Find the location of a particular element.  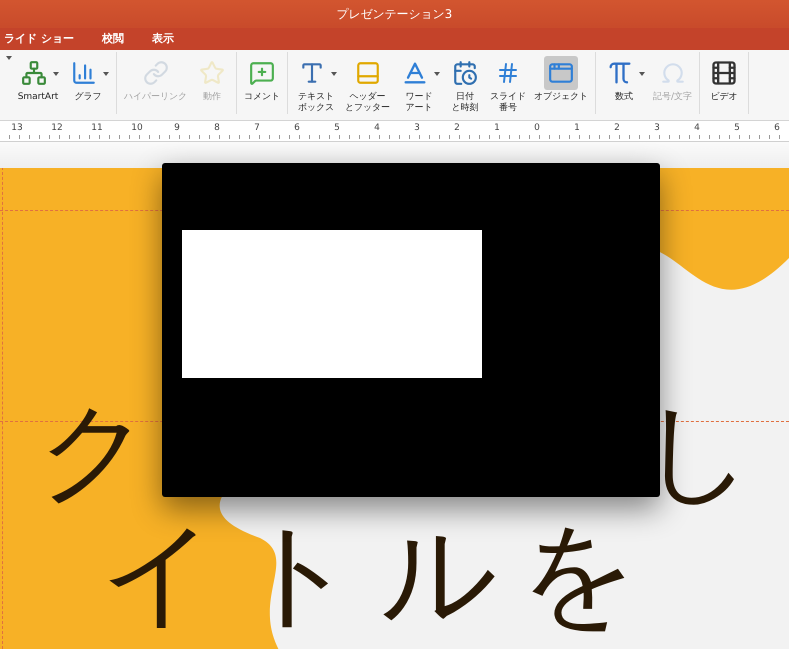

ribbon-button: ビデオ is located at coordinates (724, 79).